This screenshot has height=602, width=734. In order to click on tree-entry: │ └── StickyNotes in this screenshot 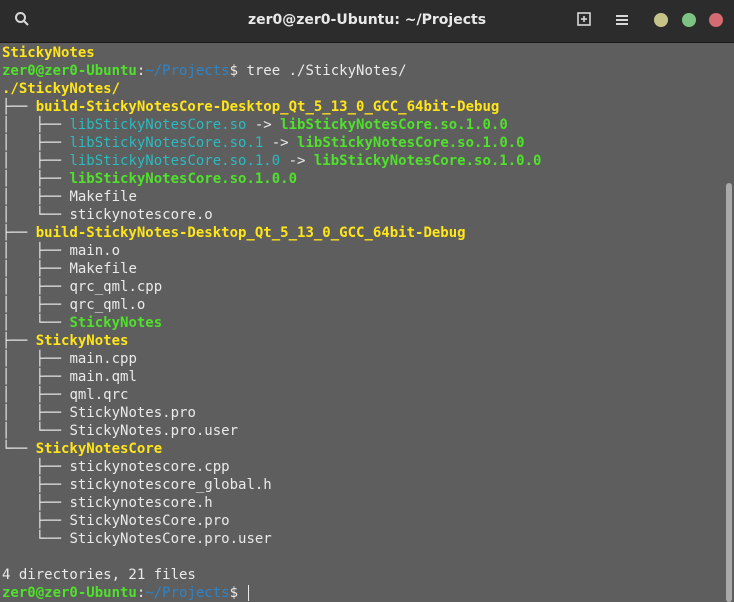, I will do `click(82, 323)`.